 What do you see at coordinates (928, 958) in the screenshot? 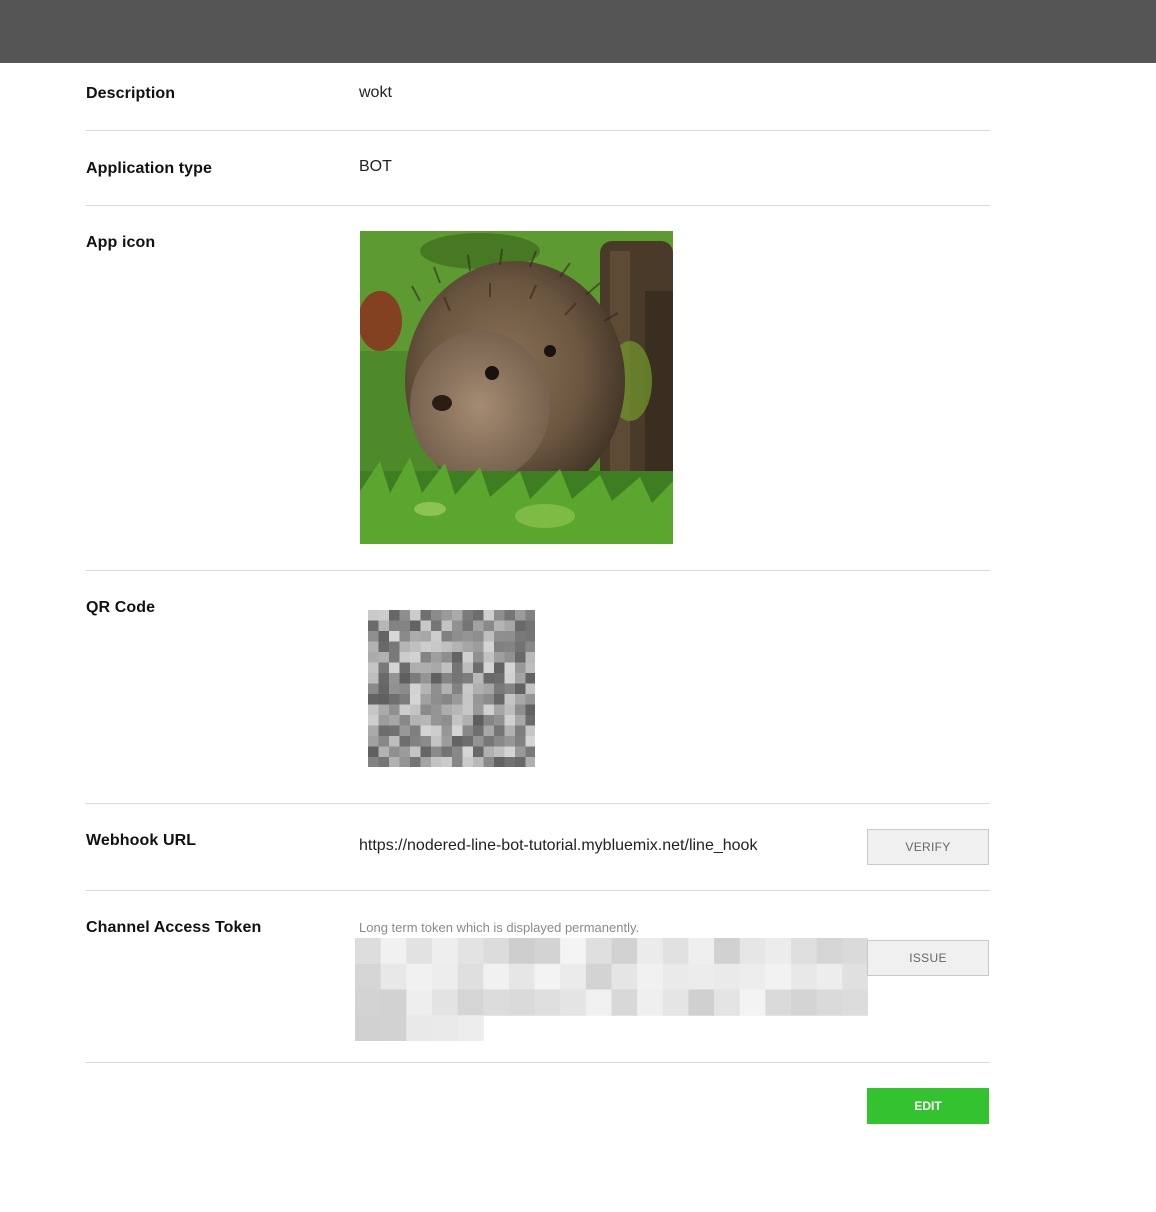
I see `issue-button: ISSUE` at bounding box center [928, 958].